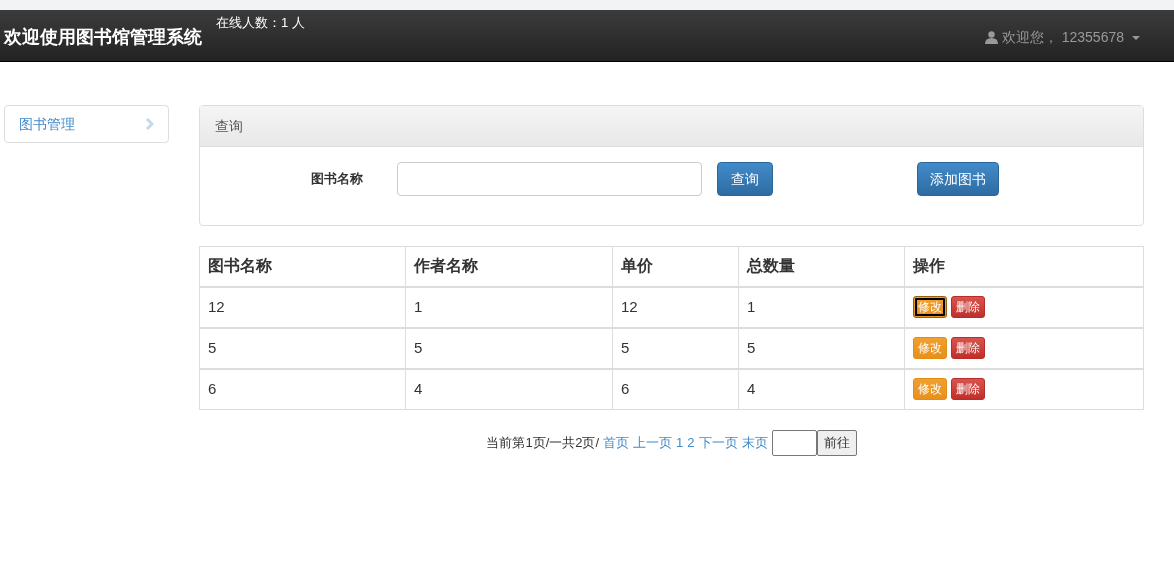  I want to click on column-header: 单价, so click(675, 266).